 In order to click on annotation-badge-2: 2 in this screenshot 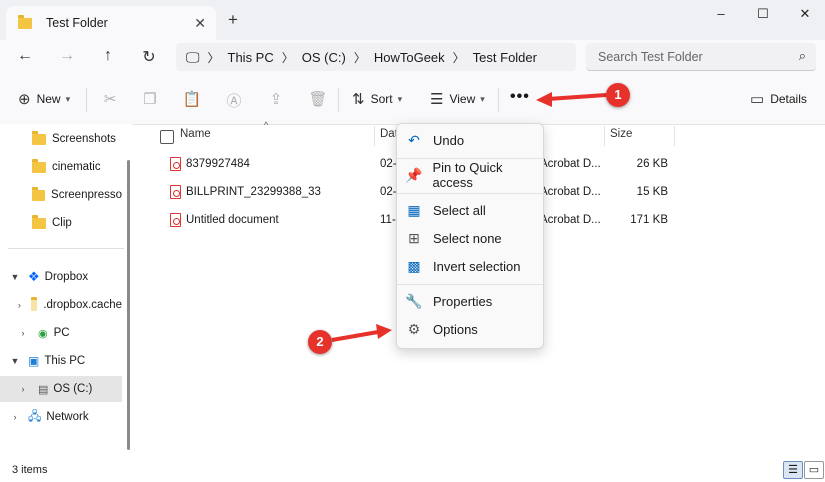, I will do `click(320, 342)`.